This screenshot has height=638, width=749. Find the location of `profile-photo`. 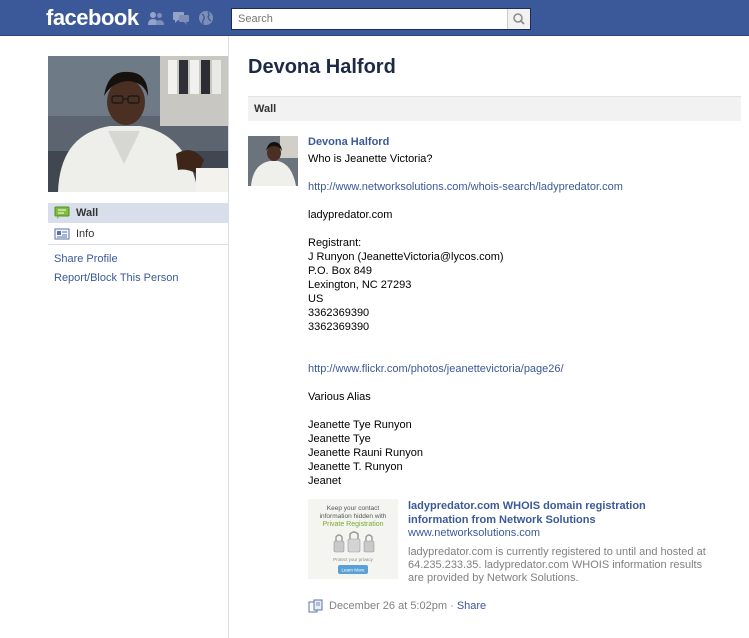

profile-photo is located at coordinates (138, 124).